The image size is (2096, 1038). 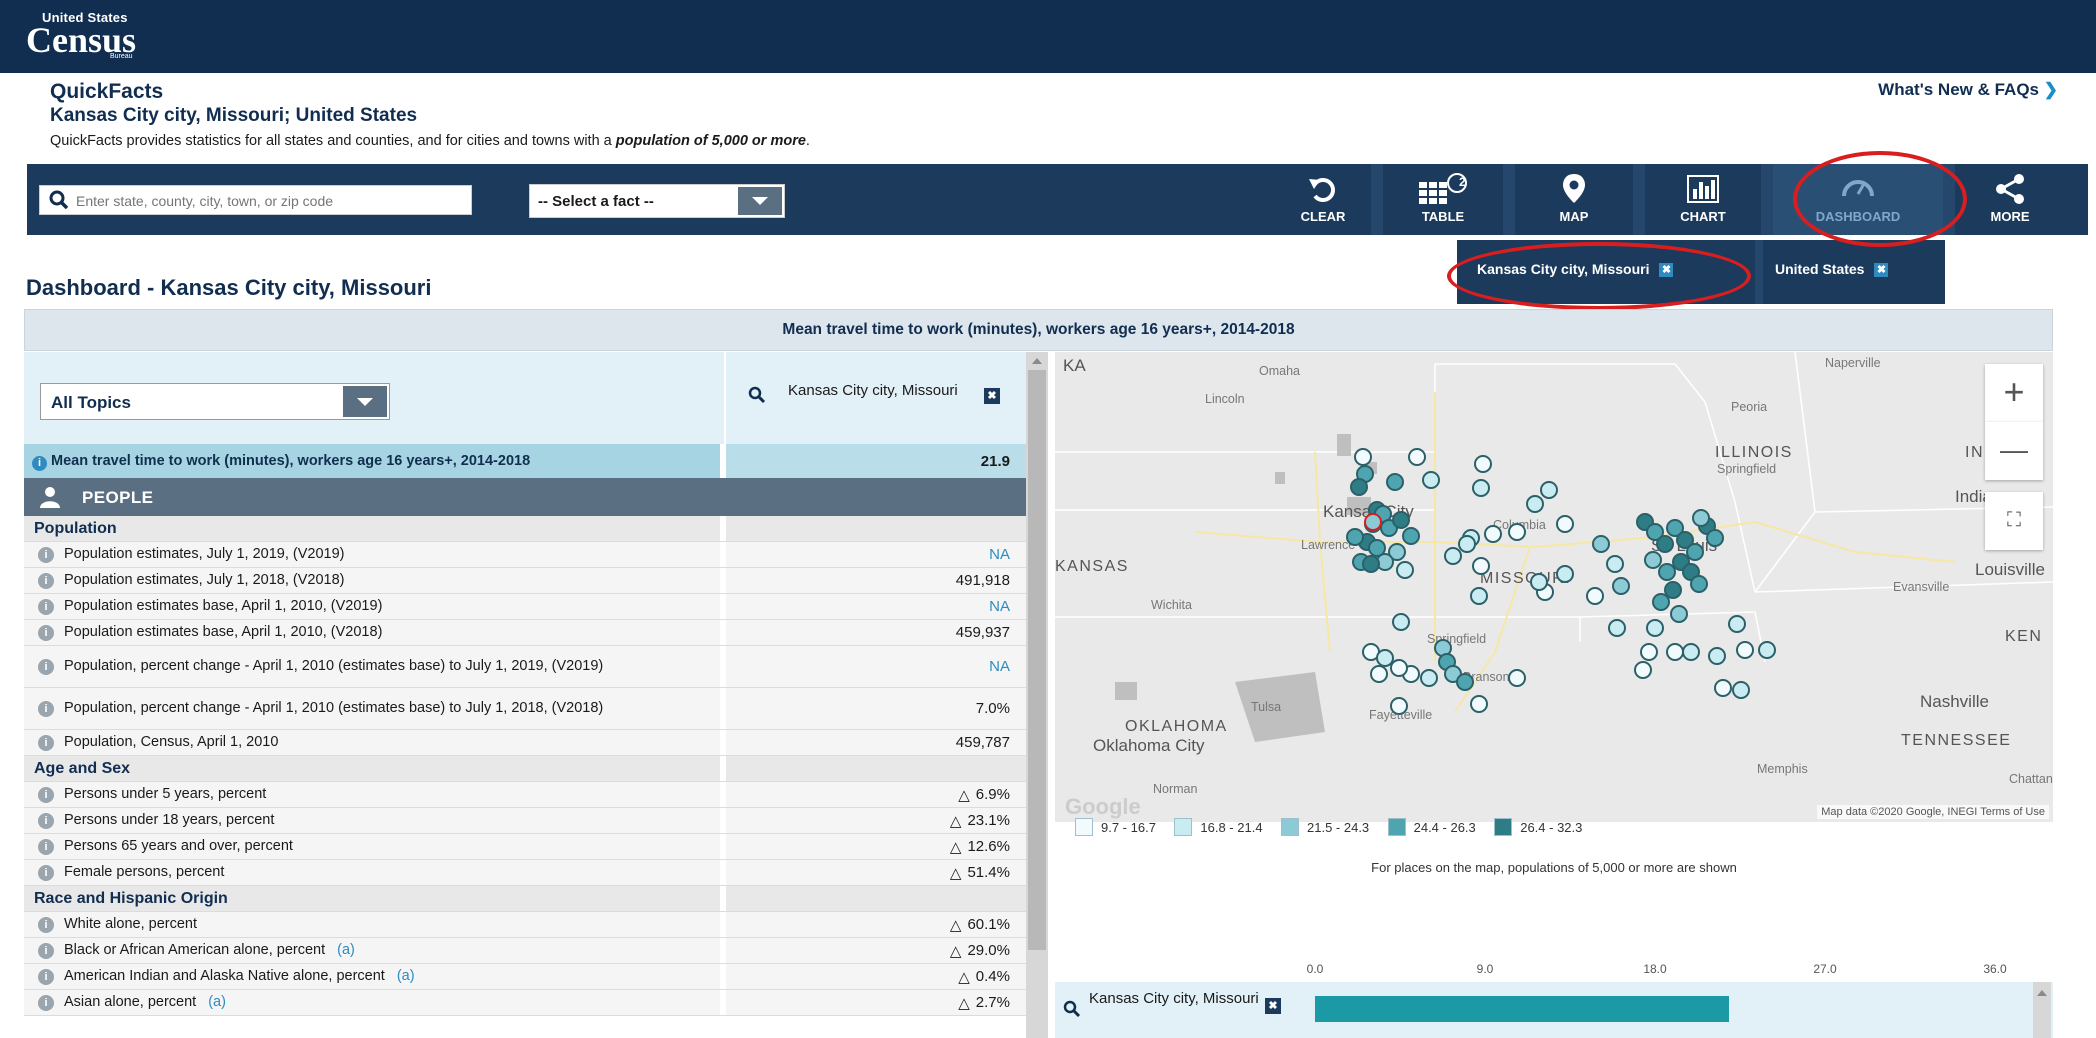 I want to click on table-row: i Persons under 18 years, percent △ 23.1%, so click(x=525, y=821).